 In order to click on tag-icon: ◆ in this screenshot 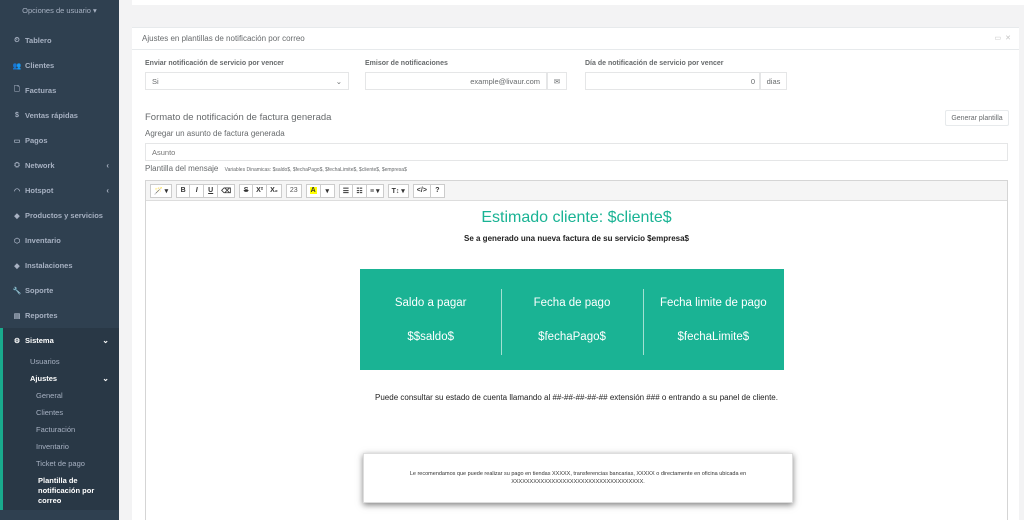, I will do `click(17, 216)`.